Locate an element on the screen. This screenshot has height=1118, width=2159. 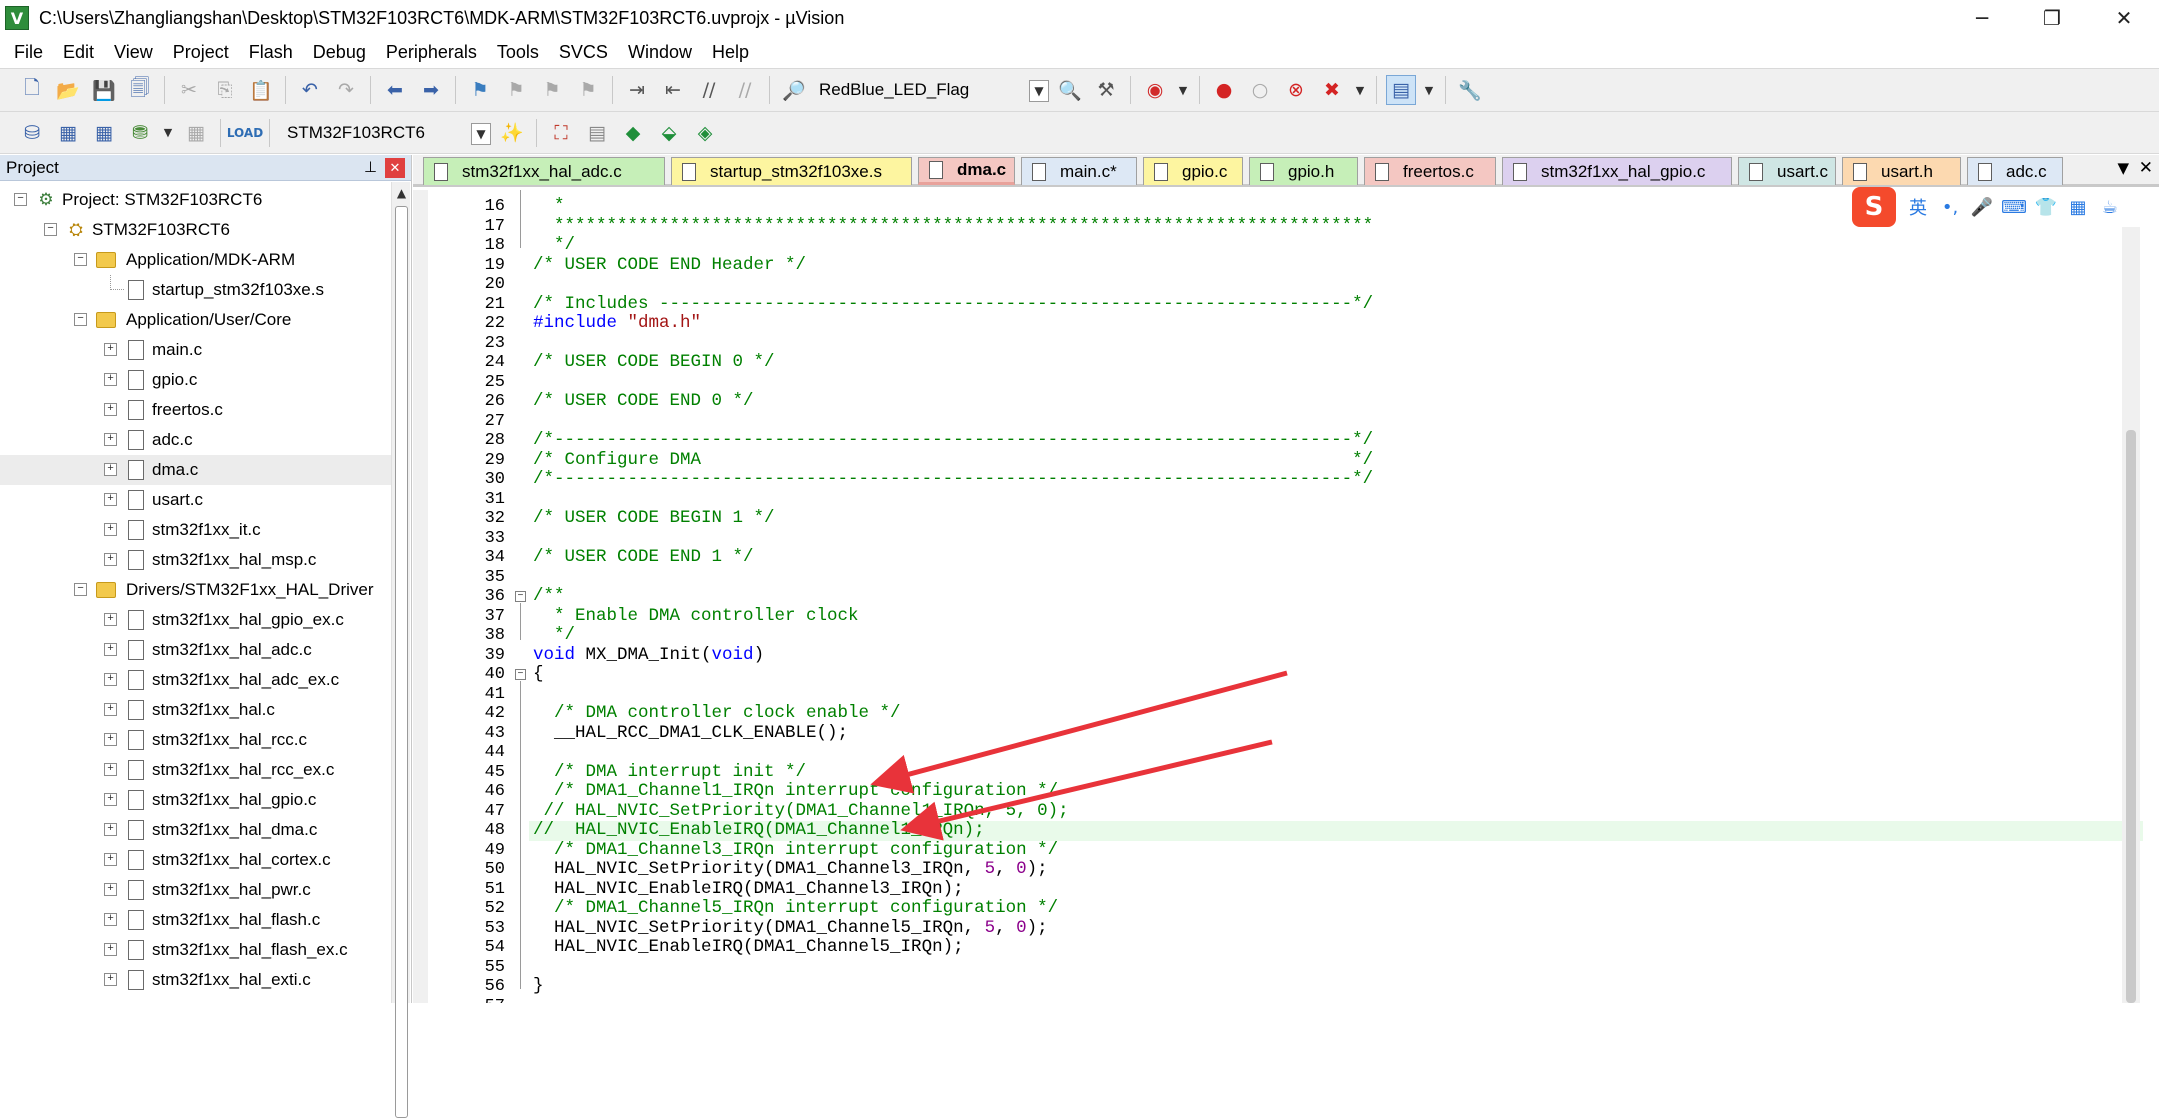
tree-item: + stm32f1xx_hal_gpio.c is located at coordinates (196, 800).